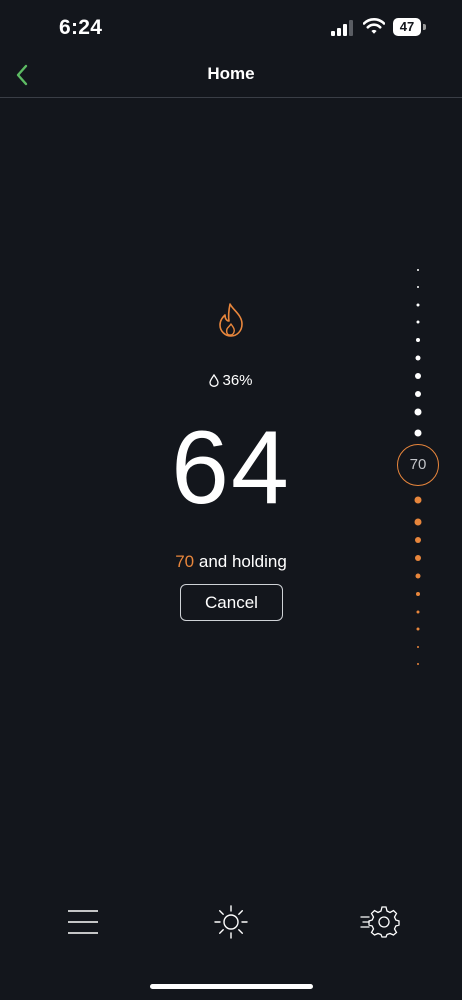 The image size is (462, 1000). I want to click on page-title: Home, so click(231, 73).